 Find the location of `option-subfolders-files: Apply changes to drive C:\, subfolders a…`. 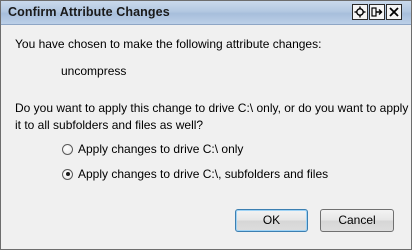

option-subfolders-files: Apply changes to drive C:\, subfolders a… is located at coordinates (195, 174).